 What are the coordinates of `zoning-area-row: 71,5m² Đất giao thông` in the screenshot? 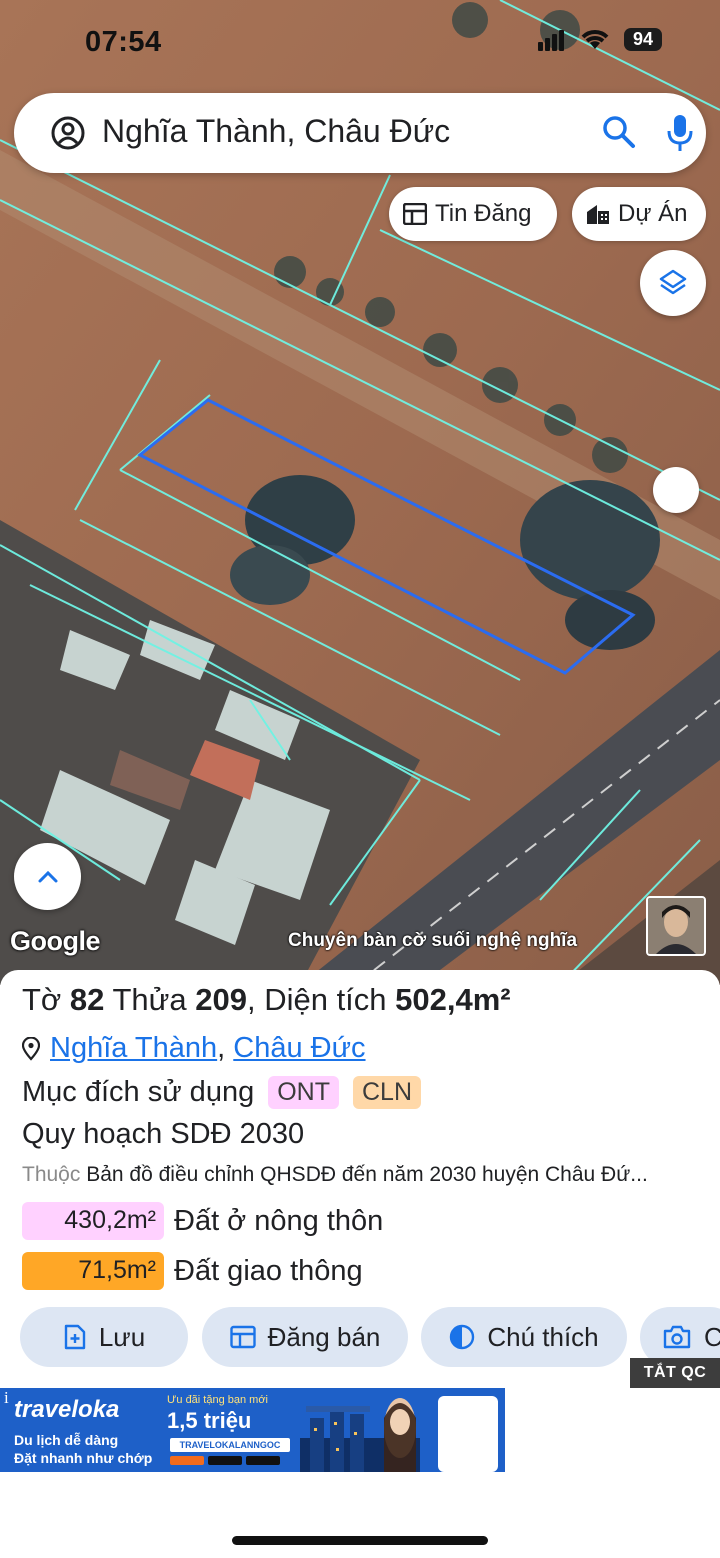 It's located at (192, 1271).